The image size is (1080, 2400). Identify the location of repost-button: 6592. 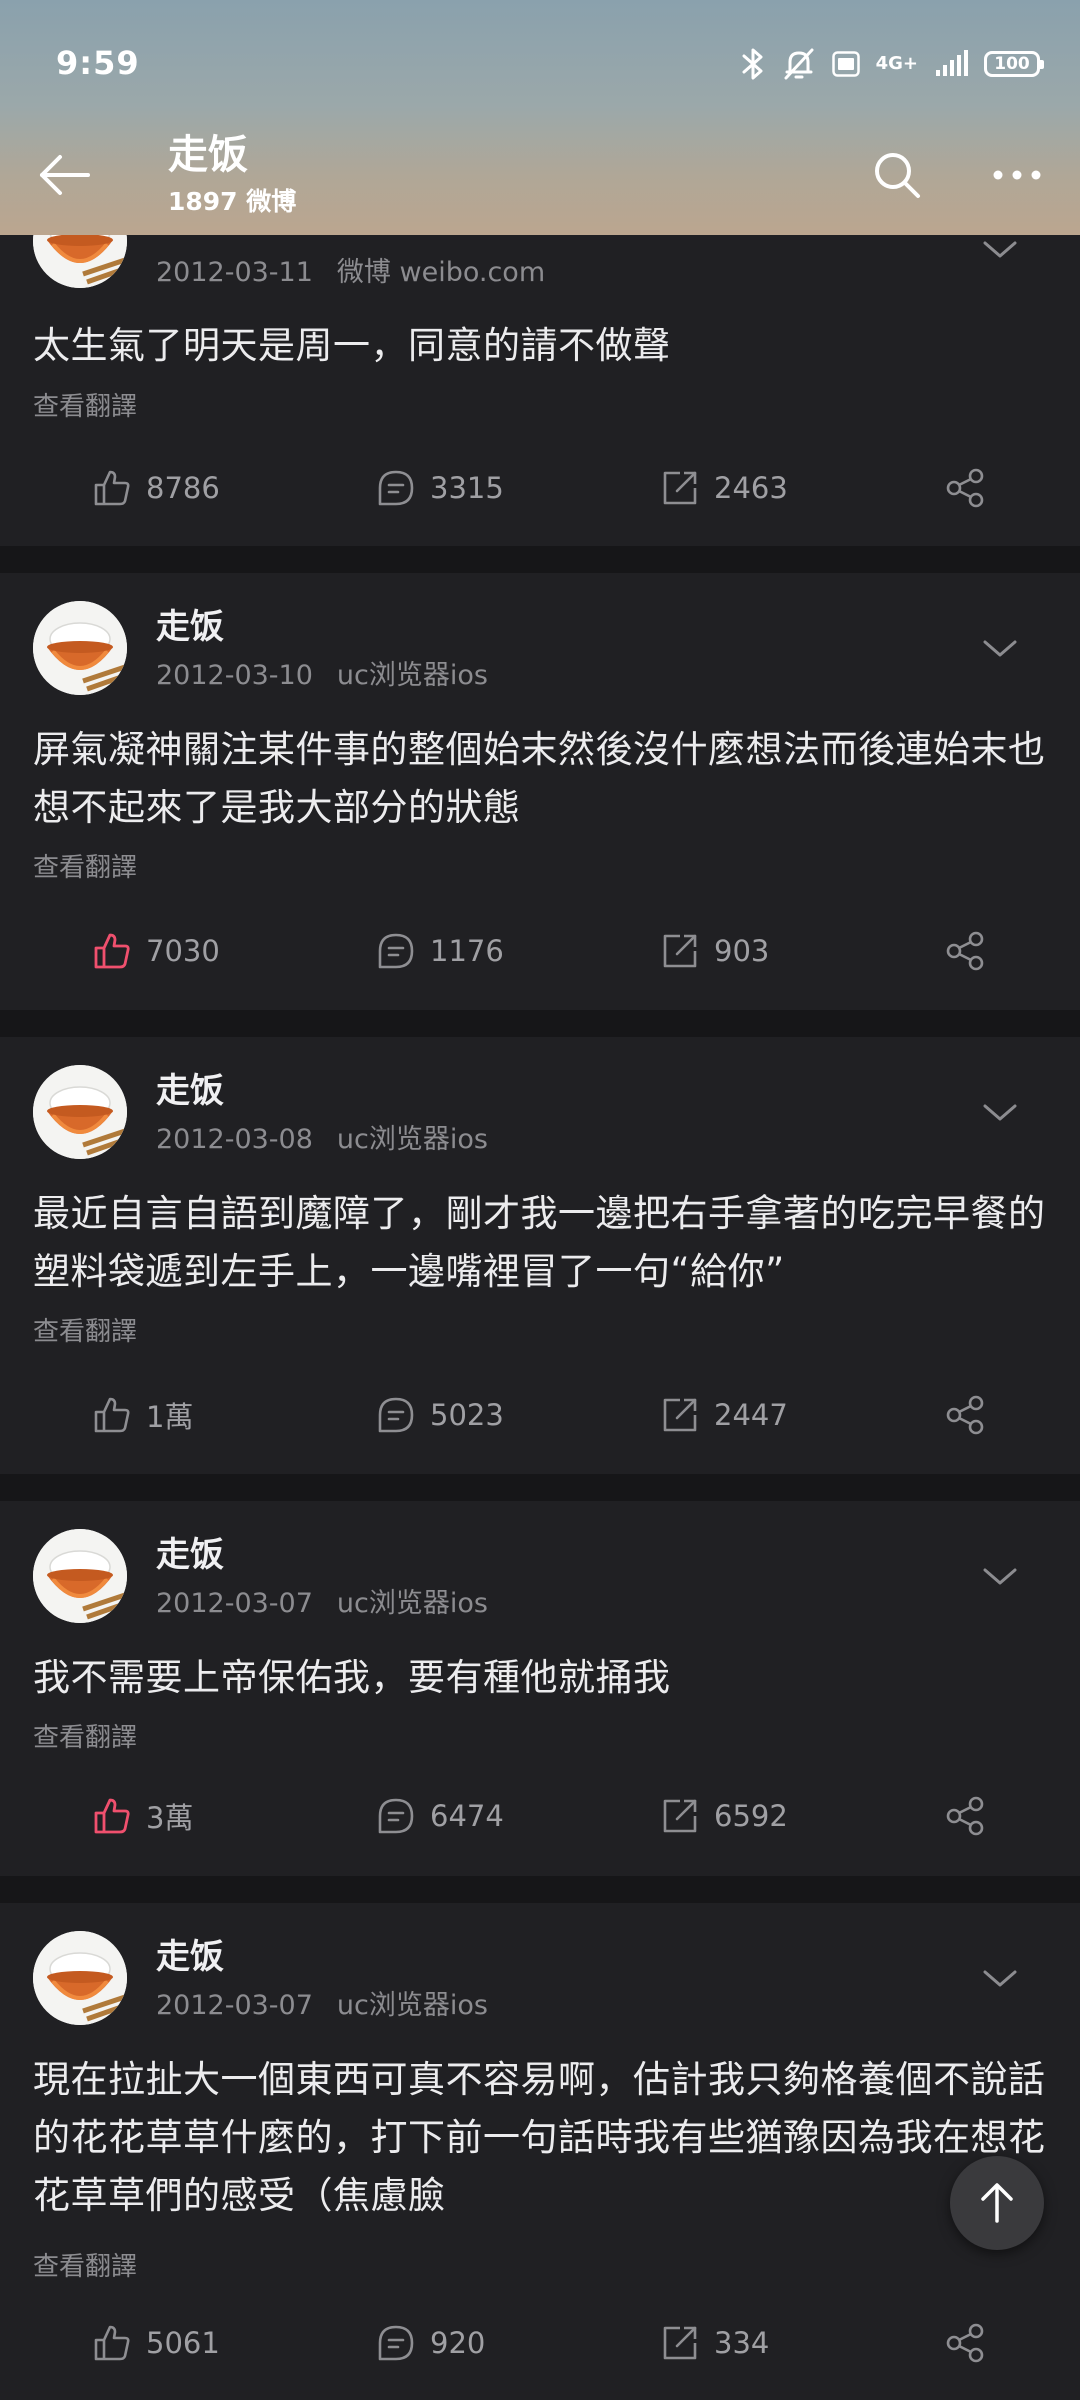
(724, 1816).